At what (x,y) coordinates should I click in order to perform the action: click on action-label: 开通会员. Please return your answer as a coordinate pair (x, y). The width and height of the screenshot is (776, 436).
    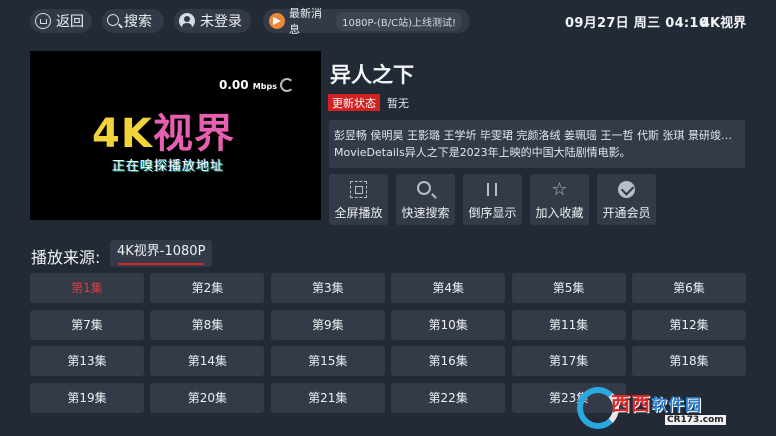
    Looking at the image, I should click on (626, 213).